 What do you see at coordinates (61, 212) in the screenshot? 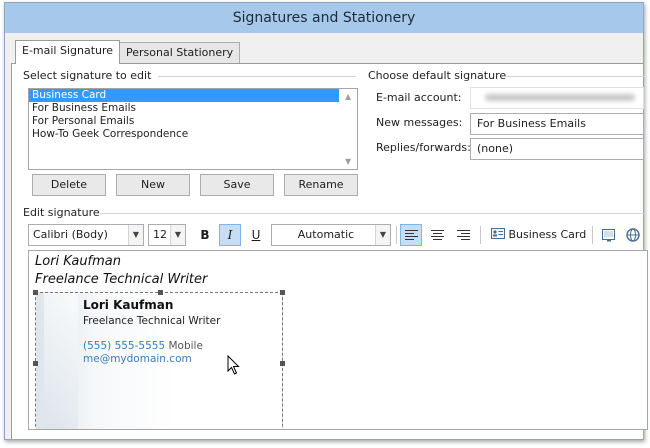
I see `edit-signature-label: Edit signature` at bounding box center [61, 212].